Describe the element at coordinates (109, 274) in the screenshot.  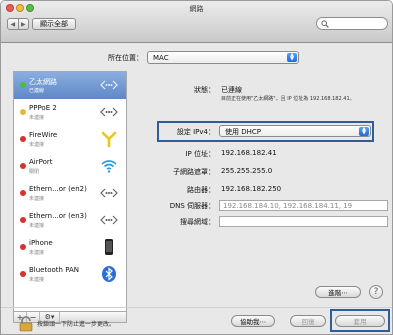
I see `bluetooth-icon` at that location.